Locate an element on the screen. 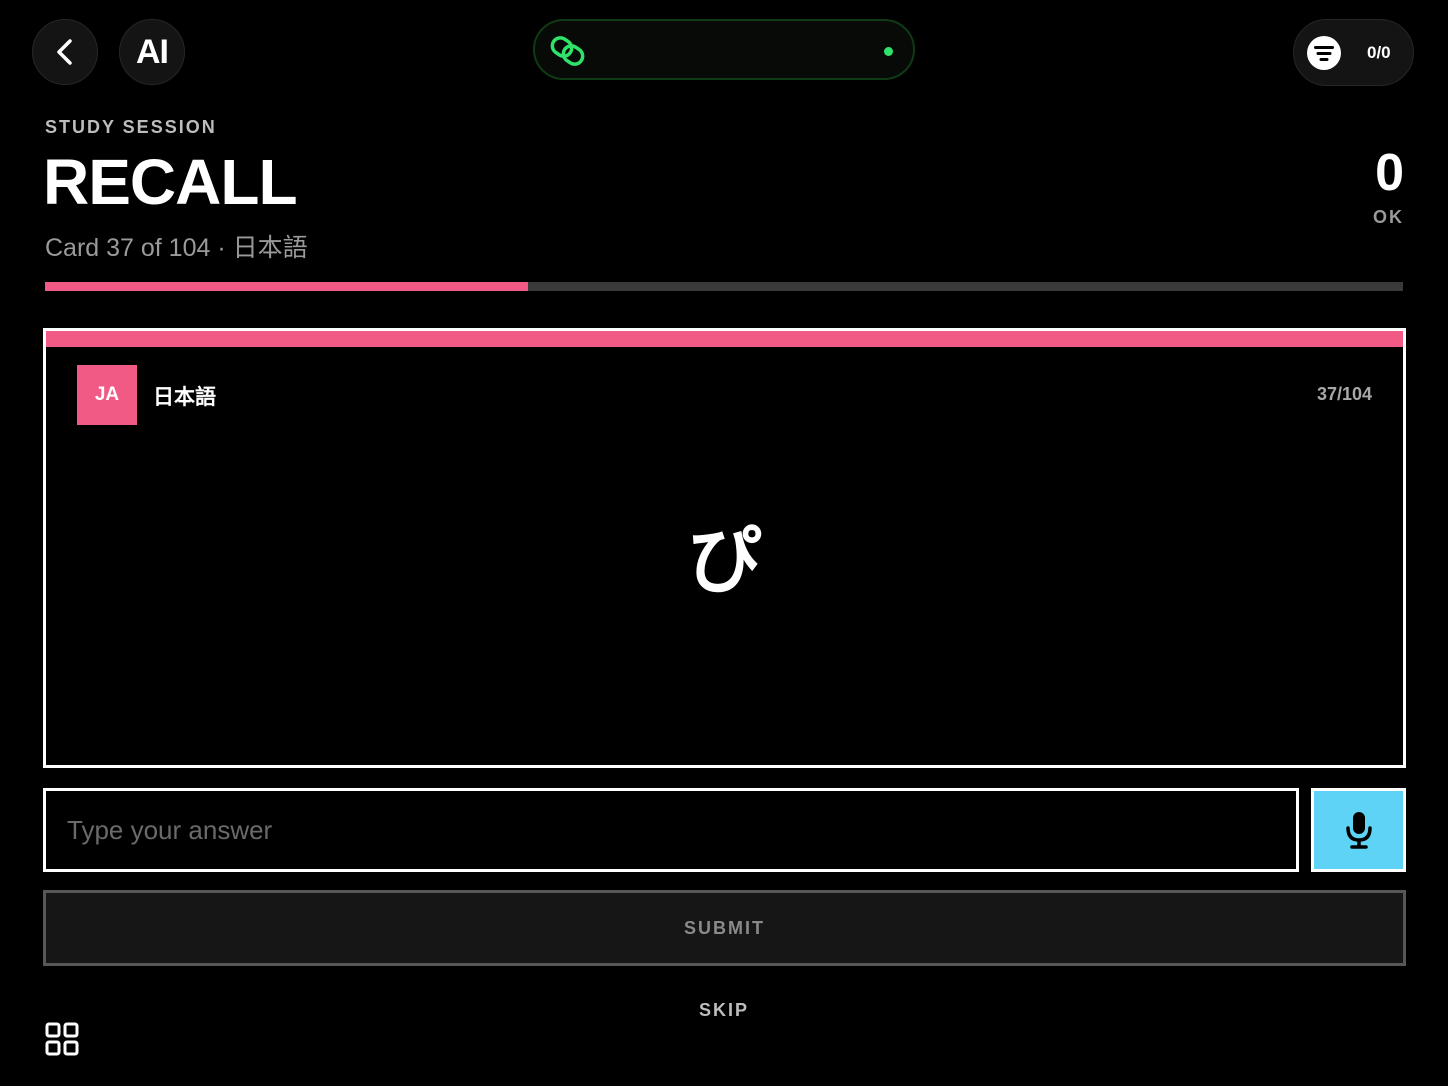 The image size is (1448, 1086). session-progress-bar is located at coordinates (724, 286).